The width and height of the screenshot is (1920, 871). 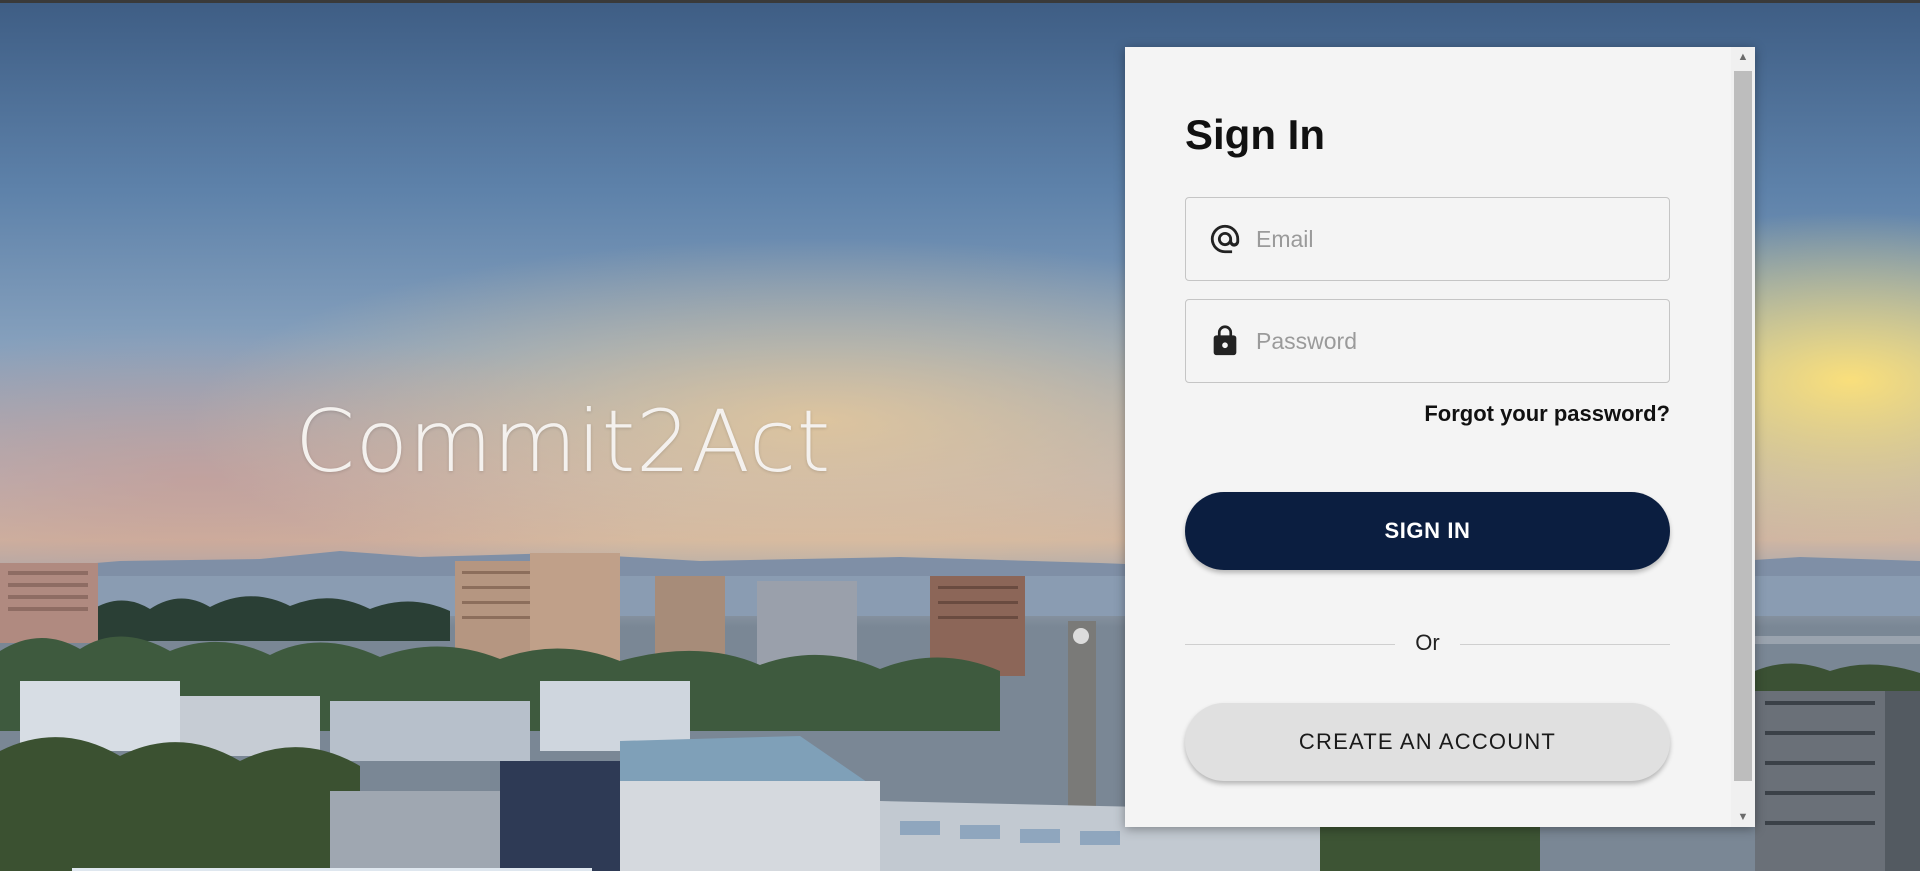 What do you see at coordinates (1743, 426) in the screenshot?
I see `scrollbar-thumb` at bounding box center [1743, 426].